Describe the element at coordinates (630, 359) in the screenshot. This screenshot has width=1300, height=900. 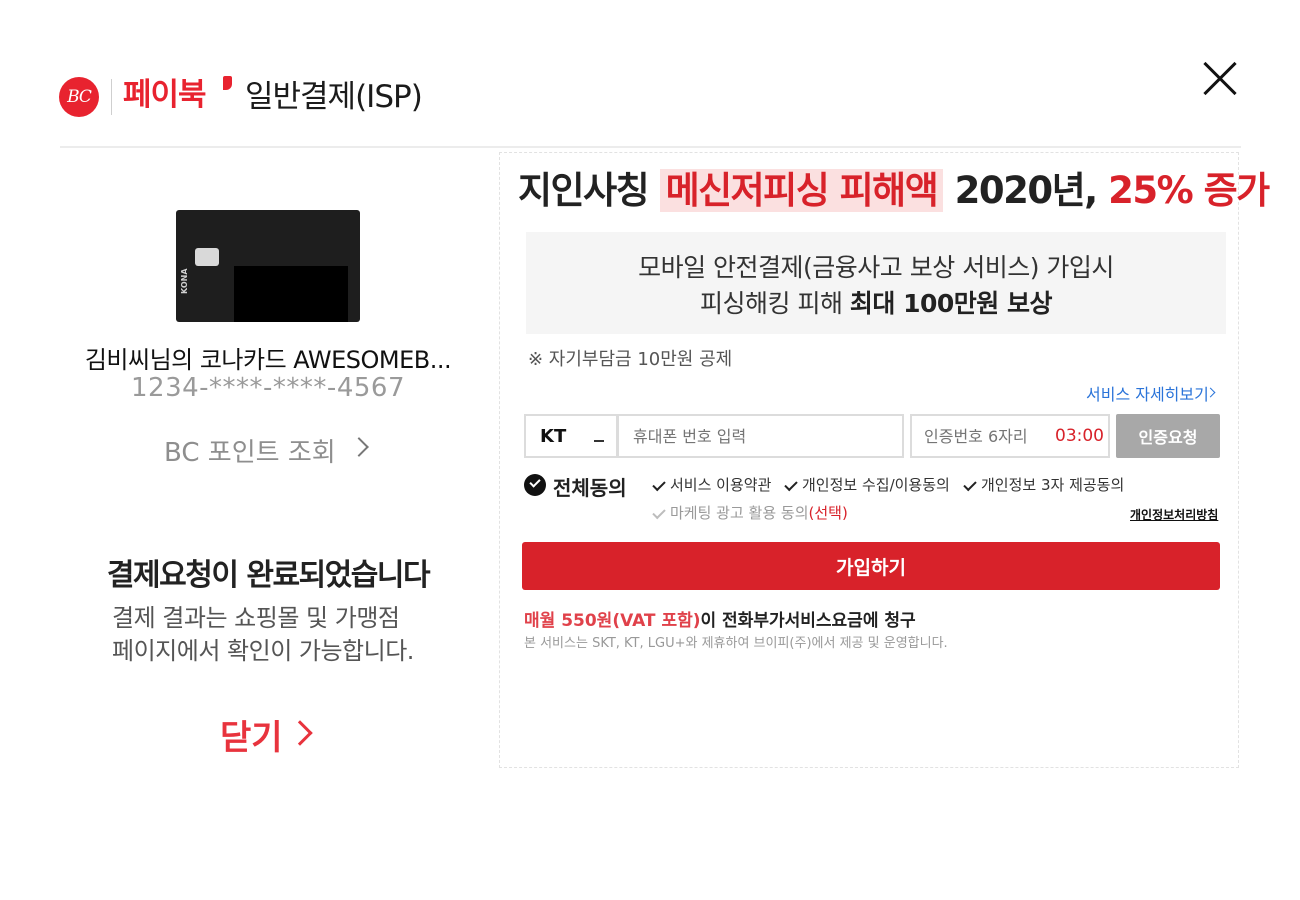
I see `deductible-note: ※ 자기부담금 10만원 공제` at that location.